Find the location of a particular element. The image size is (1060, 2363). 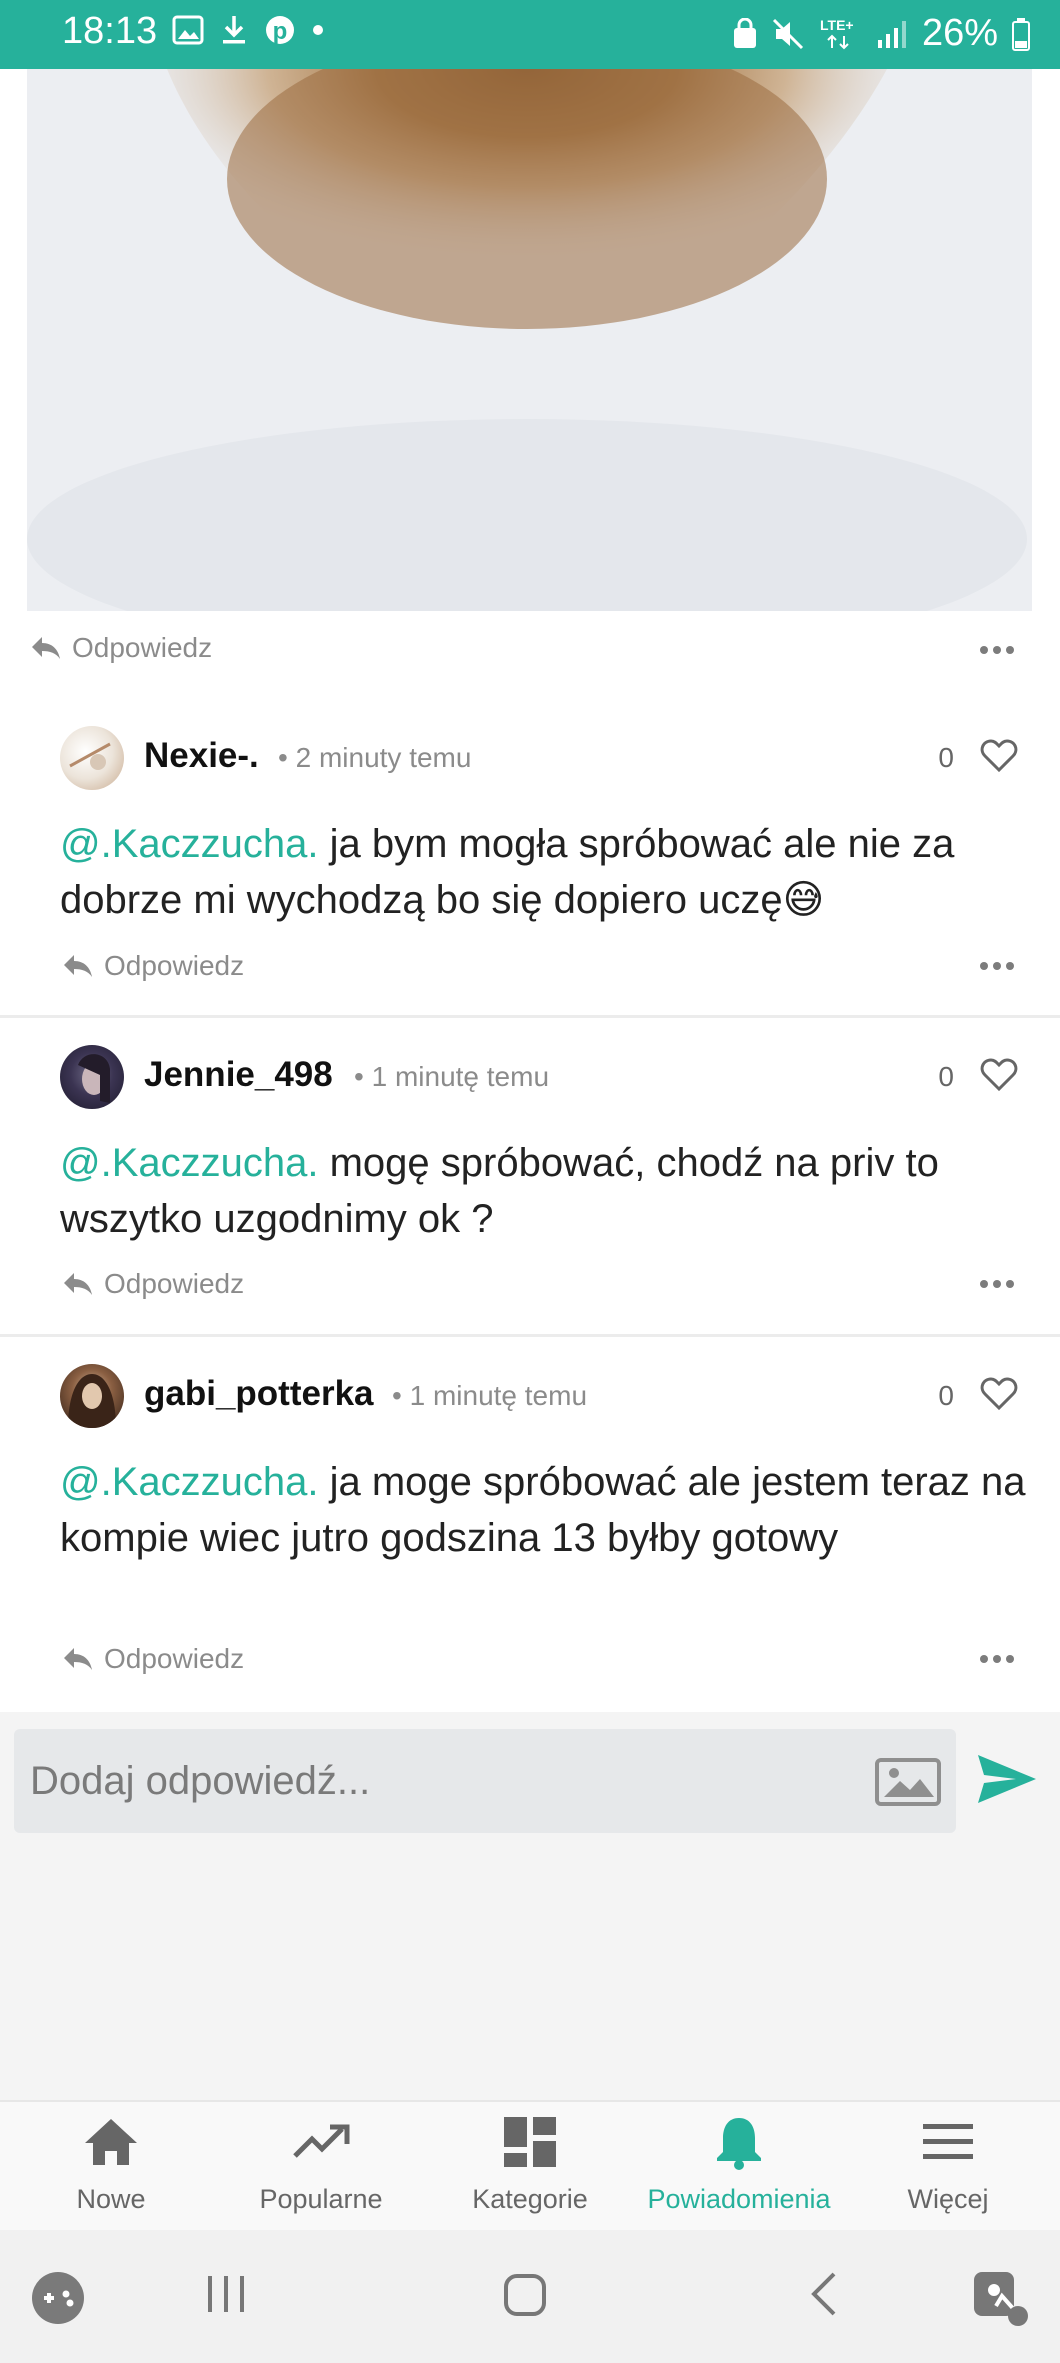

pinterest-icon: p is located at coordinates (280, 30).